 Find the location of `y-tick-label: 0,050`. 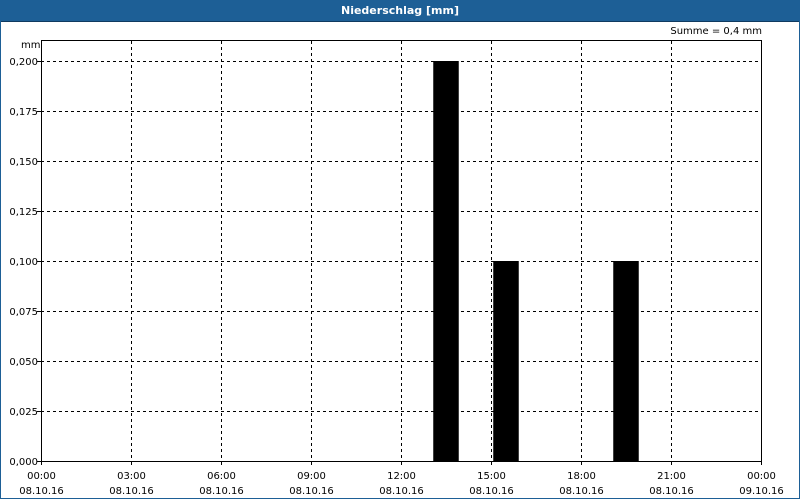

y-tick-label: 0,050 is located at coordinates (23, 362).